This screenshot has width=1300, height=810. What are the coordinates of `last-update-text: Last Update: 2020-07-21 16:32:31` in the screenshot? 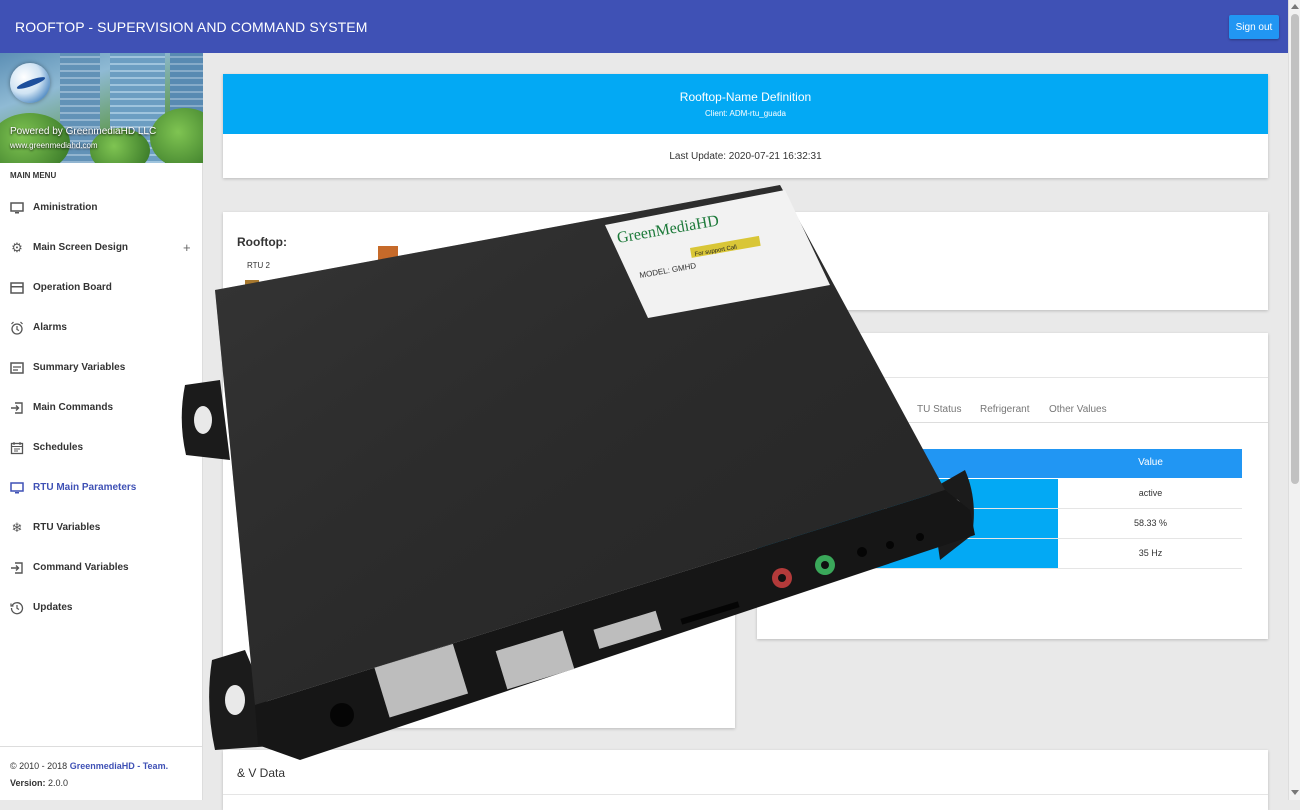 It's located at (745, 156).